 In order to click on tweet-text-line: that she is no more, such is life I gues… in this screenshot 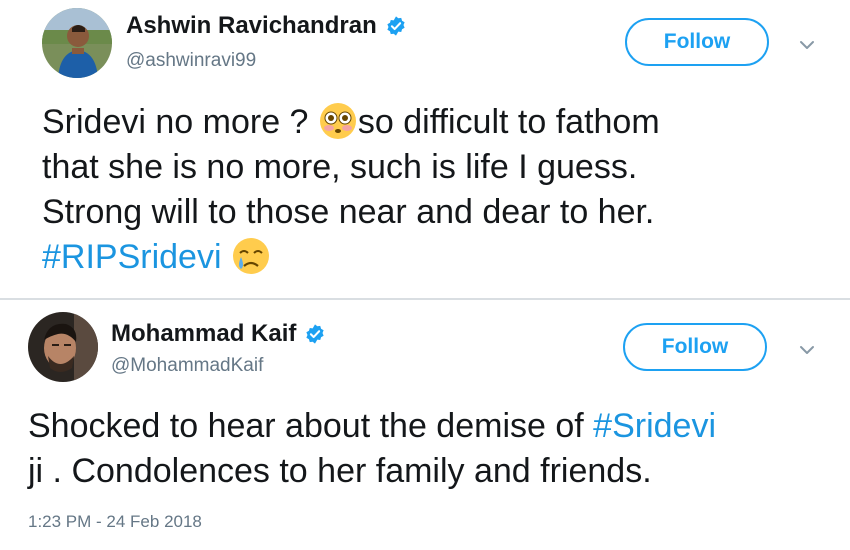, I will do `click(340, 167)`.